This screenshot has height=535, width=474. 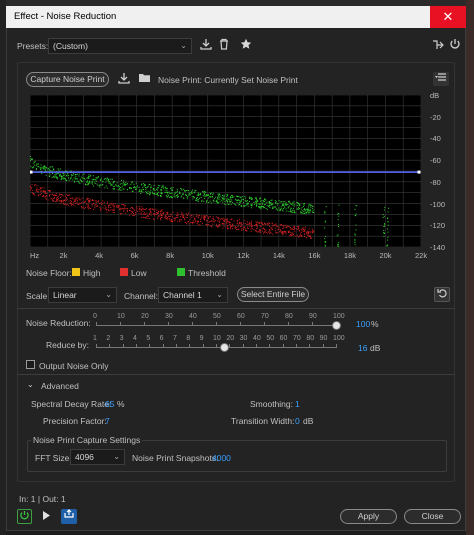 What do you see at coordinates (193, 295) in the screenshot?
I see `channel-dropdown: Channel 1 ⌄` at bounding box center [193, 295].